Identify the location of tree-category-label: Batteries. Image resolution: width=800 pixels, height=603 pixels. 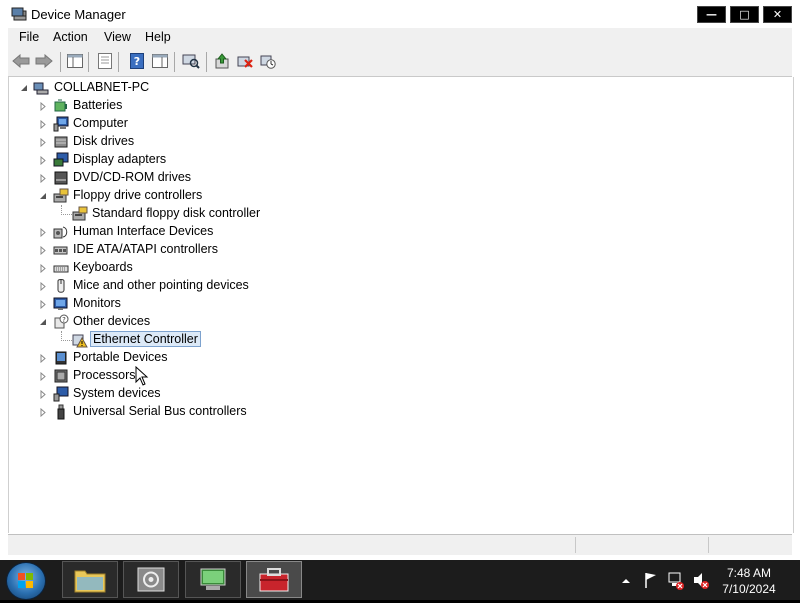
(98, 105).